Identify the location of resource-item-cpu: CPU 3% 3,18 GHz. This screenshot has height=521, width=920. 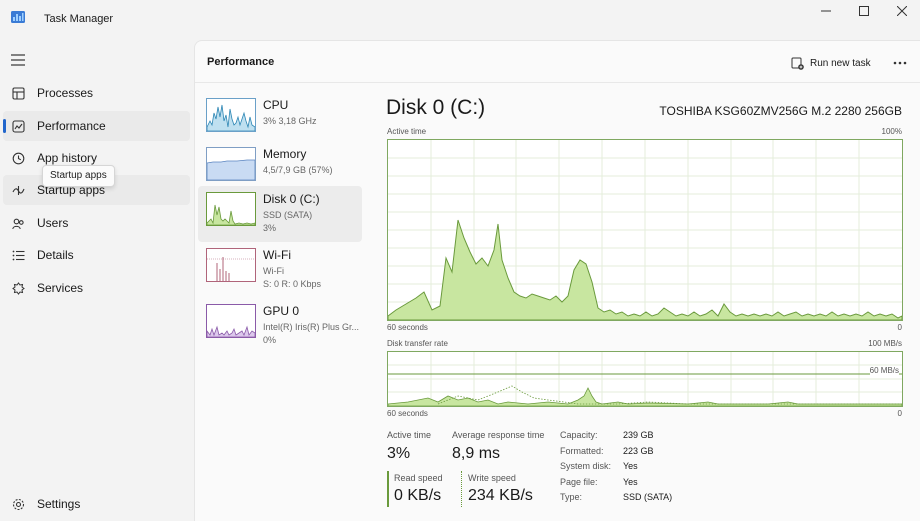
(280, 120).